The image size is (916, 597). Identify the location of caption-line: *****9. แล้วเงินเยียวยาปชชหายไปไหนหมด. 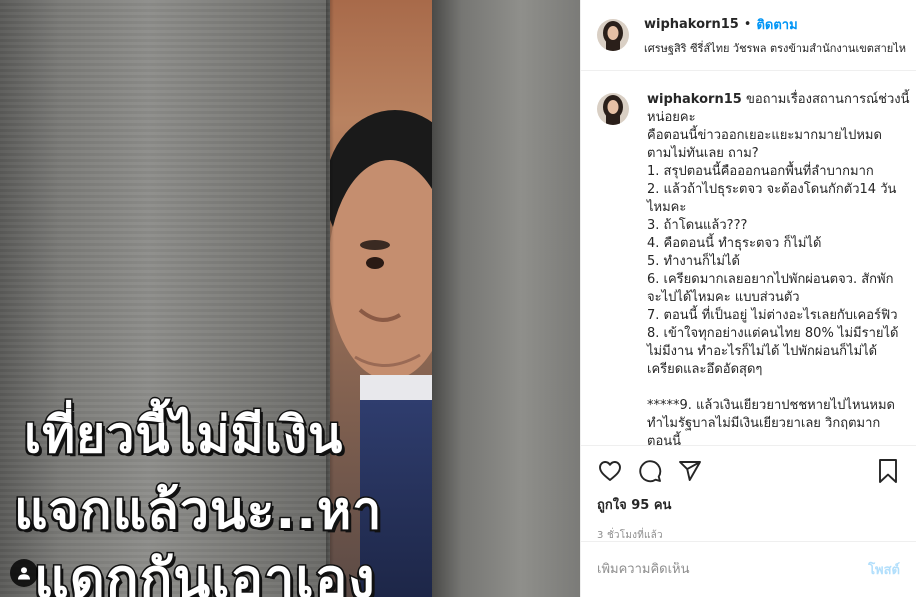
(771, 405).